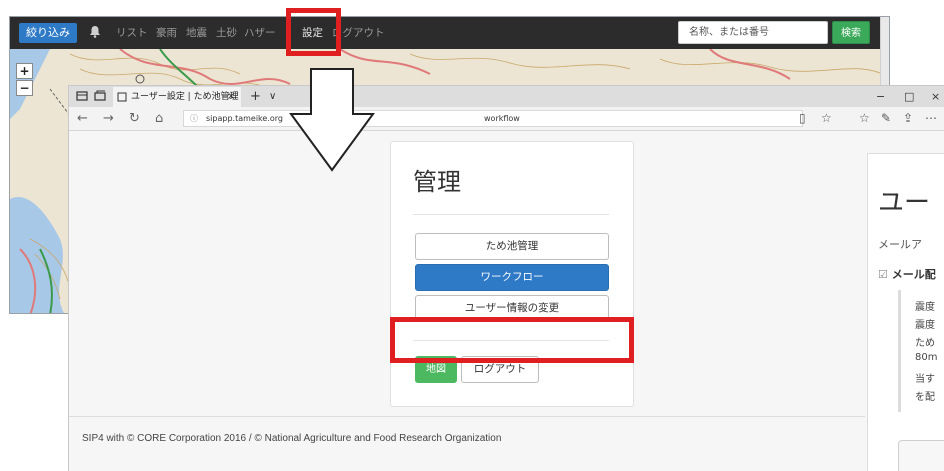 The image size is (944, 471). Describe the element at coordinates (100, 96) in the screenshot. I see `tabs-aside-icon` at that location.